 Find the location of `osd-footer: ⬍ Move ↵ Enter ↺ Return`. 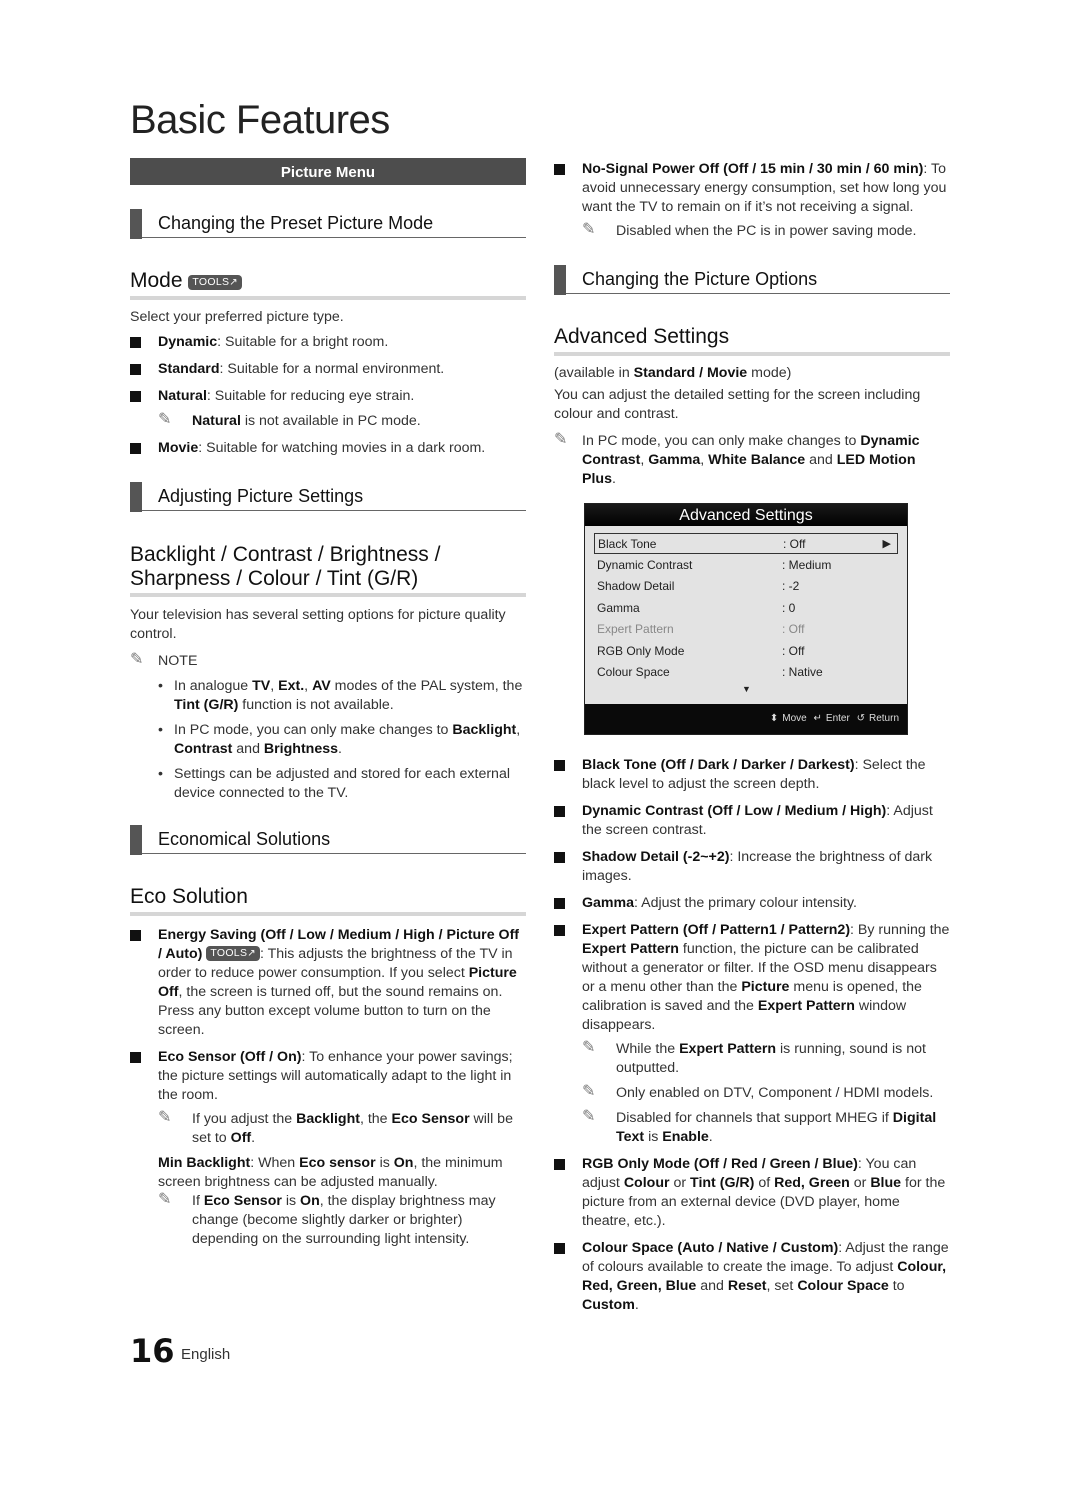

osd-footer: ⬍ Move ↵ Enter ↺ Return is located at coordinates (746, 719).